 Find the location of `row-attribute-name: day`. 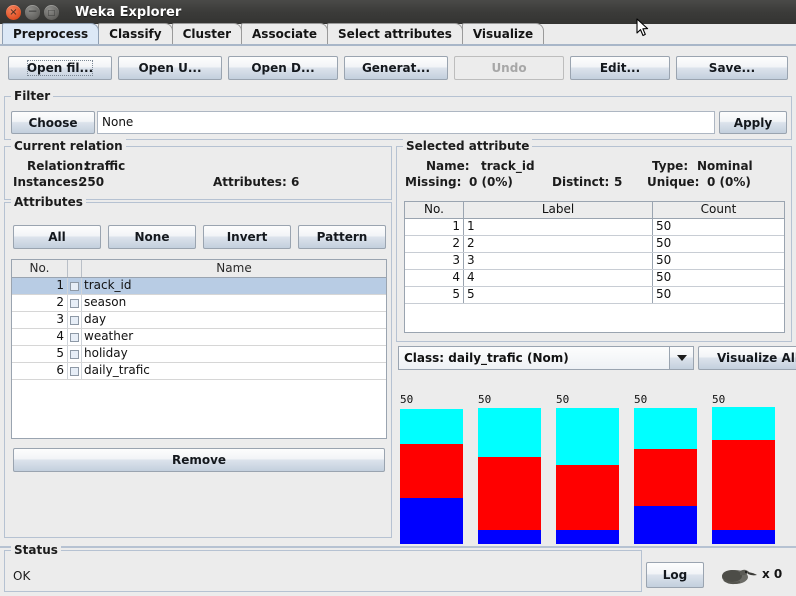

row-attribute-name: day is located at coordinates (95, 319).